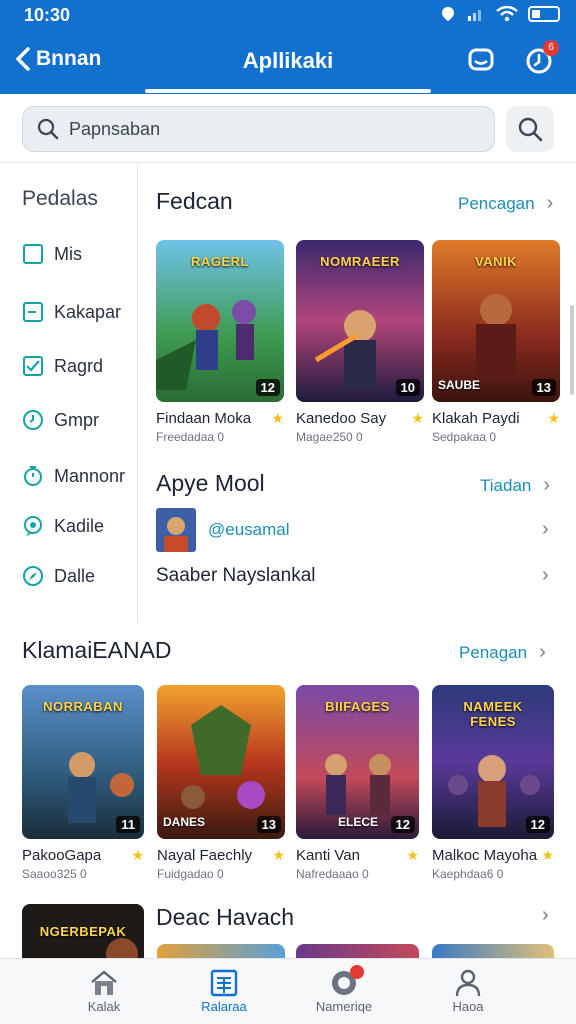 This screenshot has width=576, height=1024. I want to click on see-more-label: Pencagan, so click(496, 203).